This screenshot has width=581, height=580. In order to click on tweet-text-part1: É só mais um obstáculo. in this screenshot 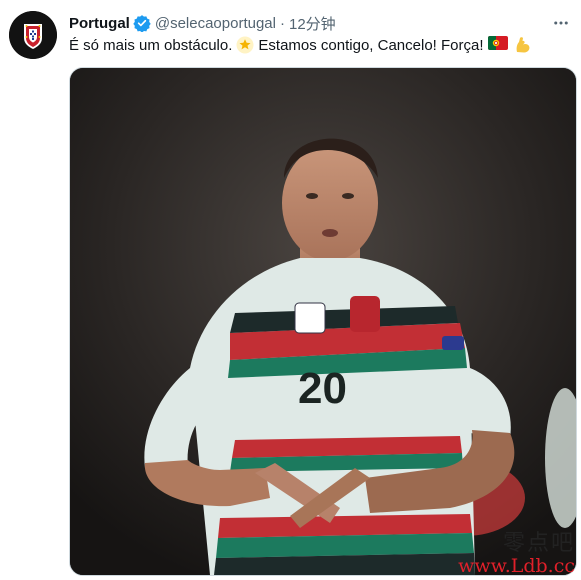, I will do `click(151, 45)`.